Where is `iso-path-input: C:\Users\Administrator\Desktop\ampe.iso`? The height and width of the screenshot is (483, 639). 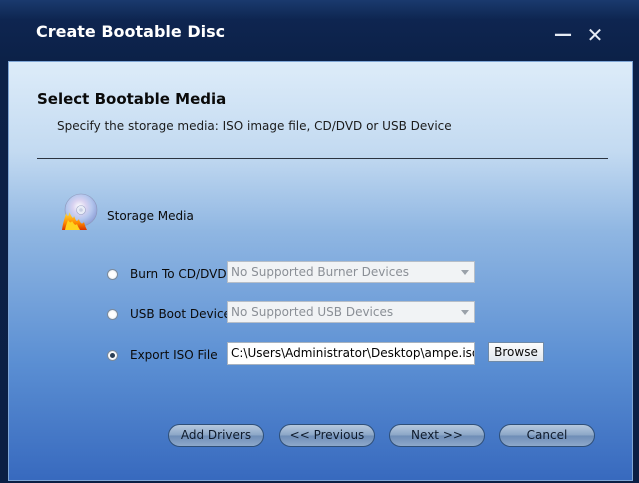
iso-path-input: C:\Users\Administrator\Desktop\ampe.iso is located at coordinates (351, 353).